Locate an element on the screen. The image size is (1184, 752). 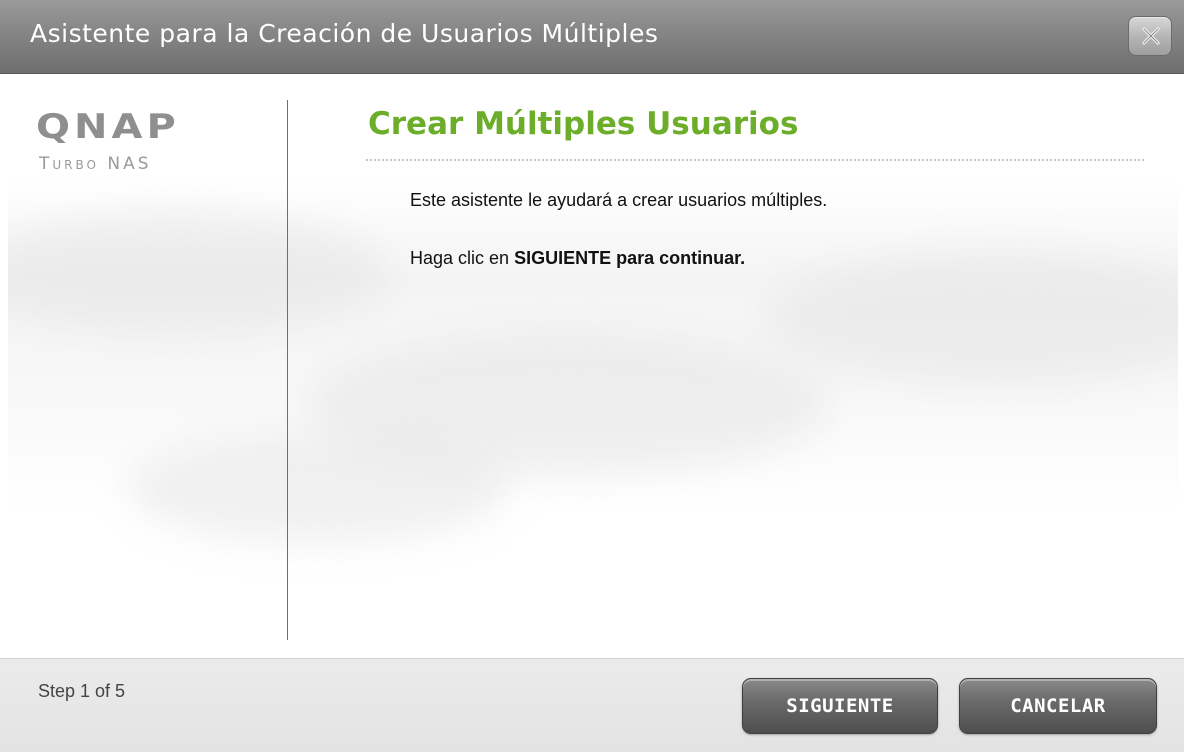
step-indicator: Step 1 of 5 is located at coordinates (82, 691).